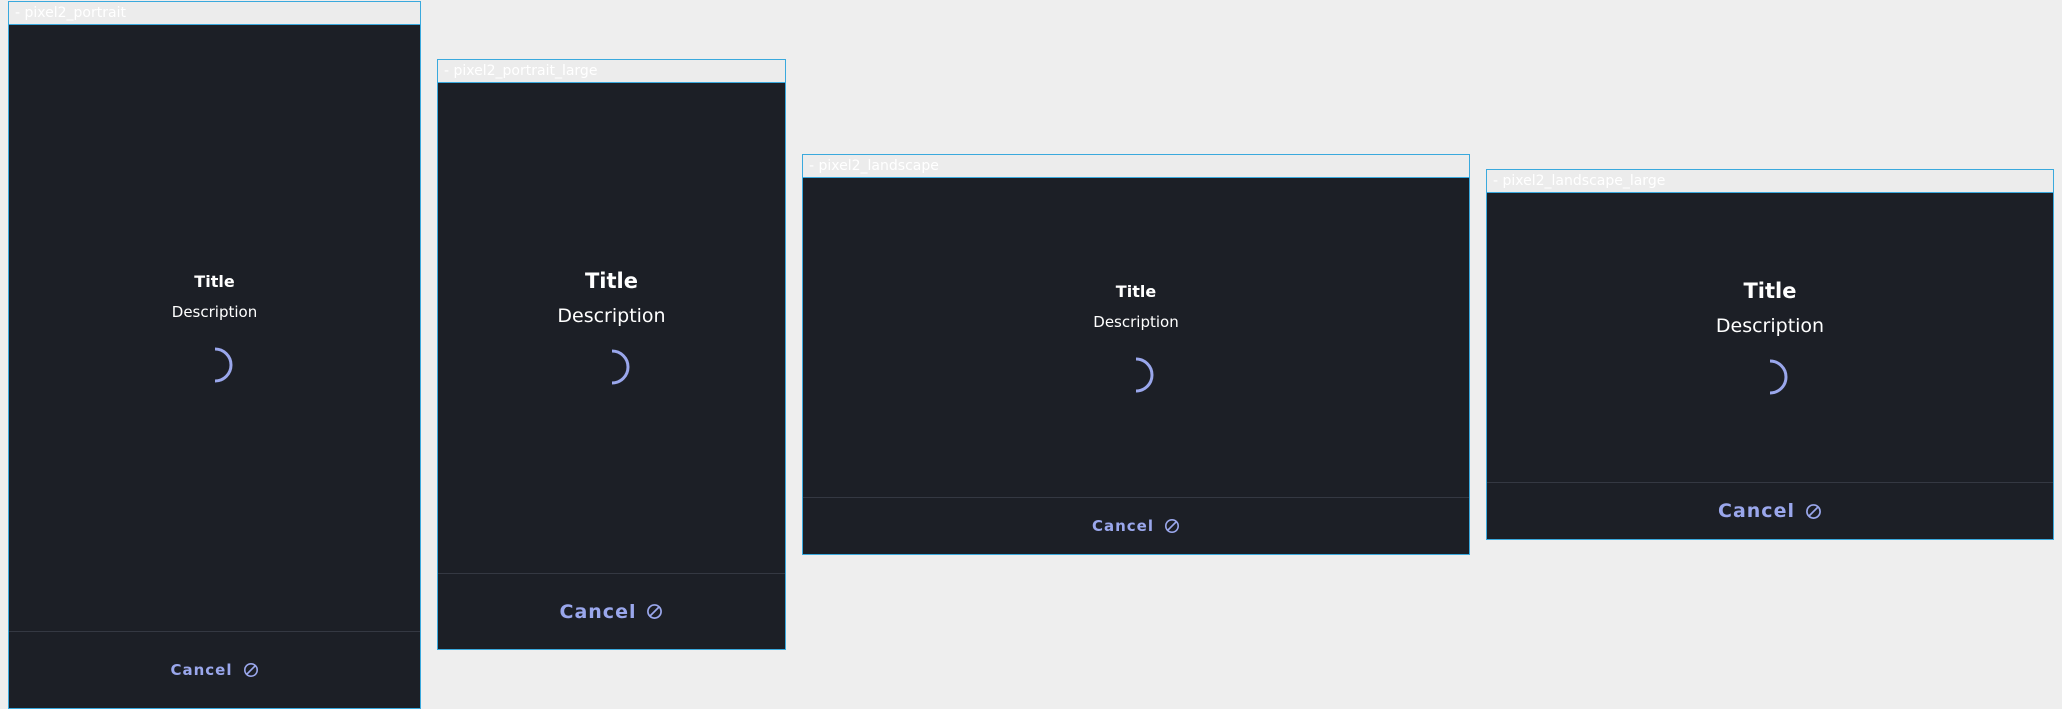  What do you see at coordinates (611, 71) in the screenshot?
I see `frame-label: - pixel2_portrait_large` at bounding box center [611, 71].